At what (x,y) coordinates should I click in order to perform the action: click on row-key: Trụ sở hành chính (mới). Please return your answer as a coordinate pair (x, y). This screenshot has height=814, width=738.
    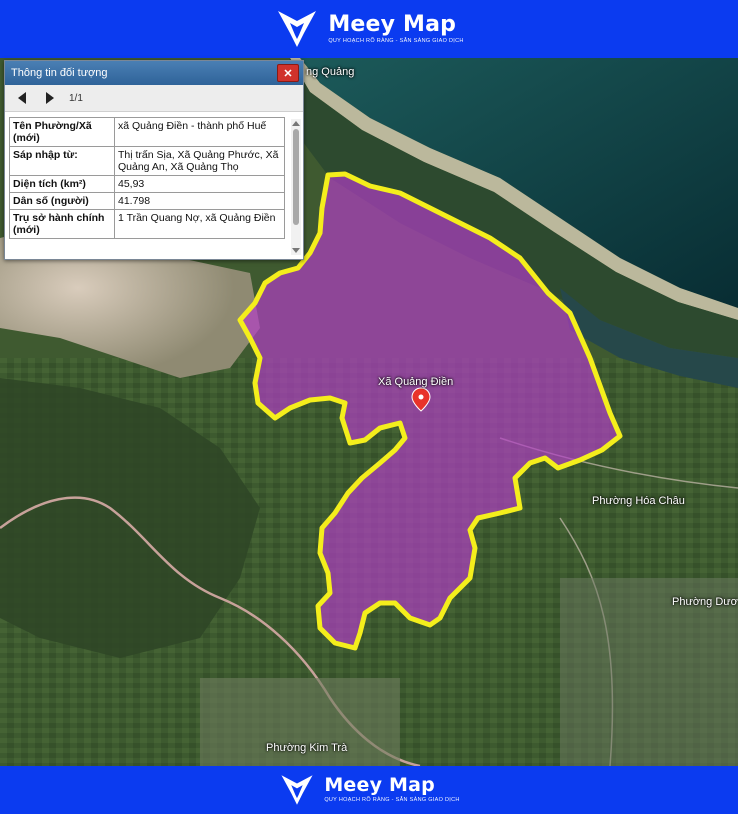
    Looking at the image, I should click on (62, 224).